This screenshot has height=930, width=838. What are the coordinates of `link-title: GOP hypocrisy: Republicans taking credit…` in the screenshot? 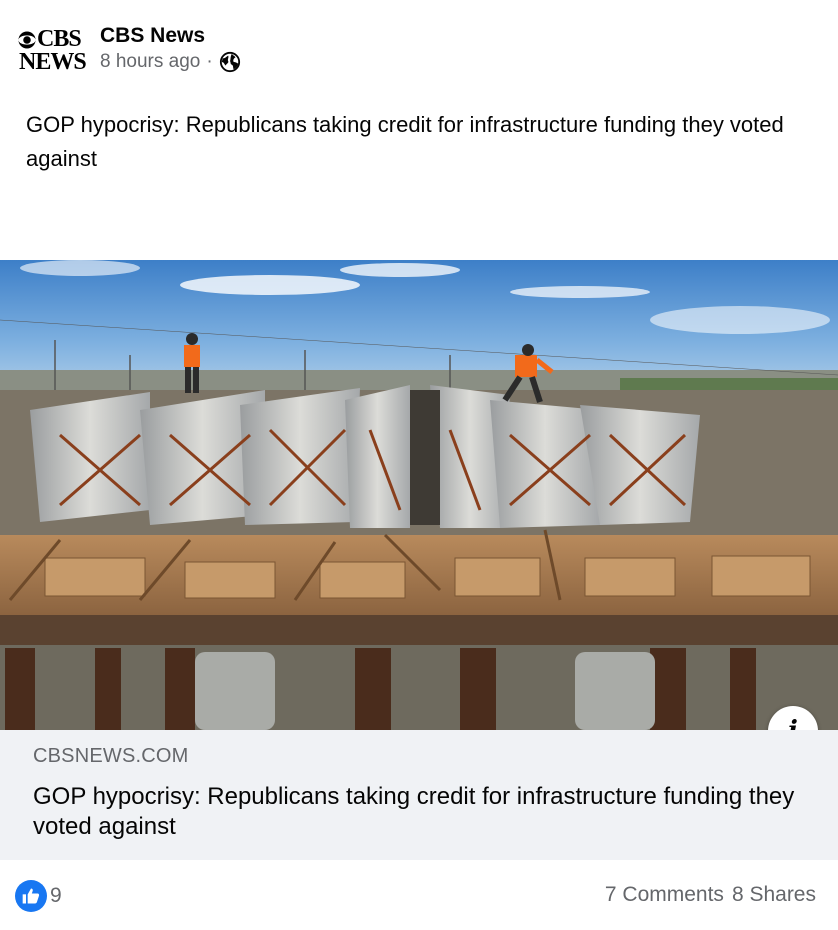 It's located at (423, 812).